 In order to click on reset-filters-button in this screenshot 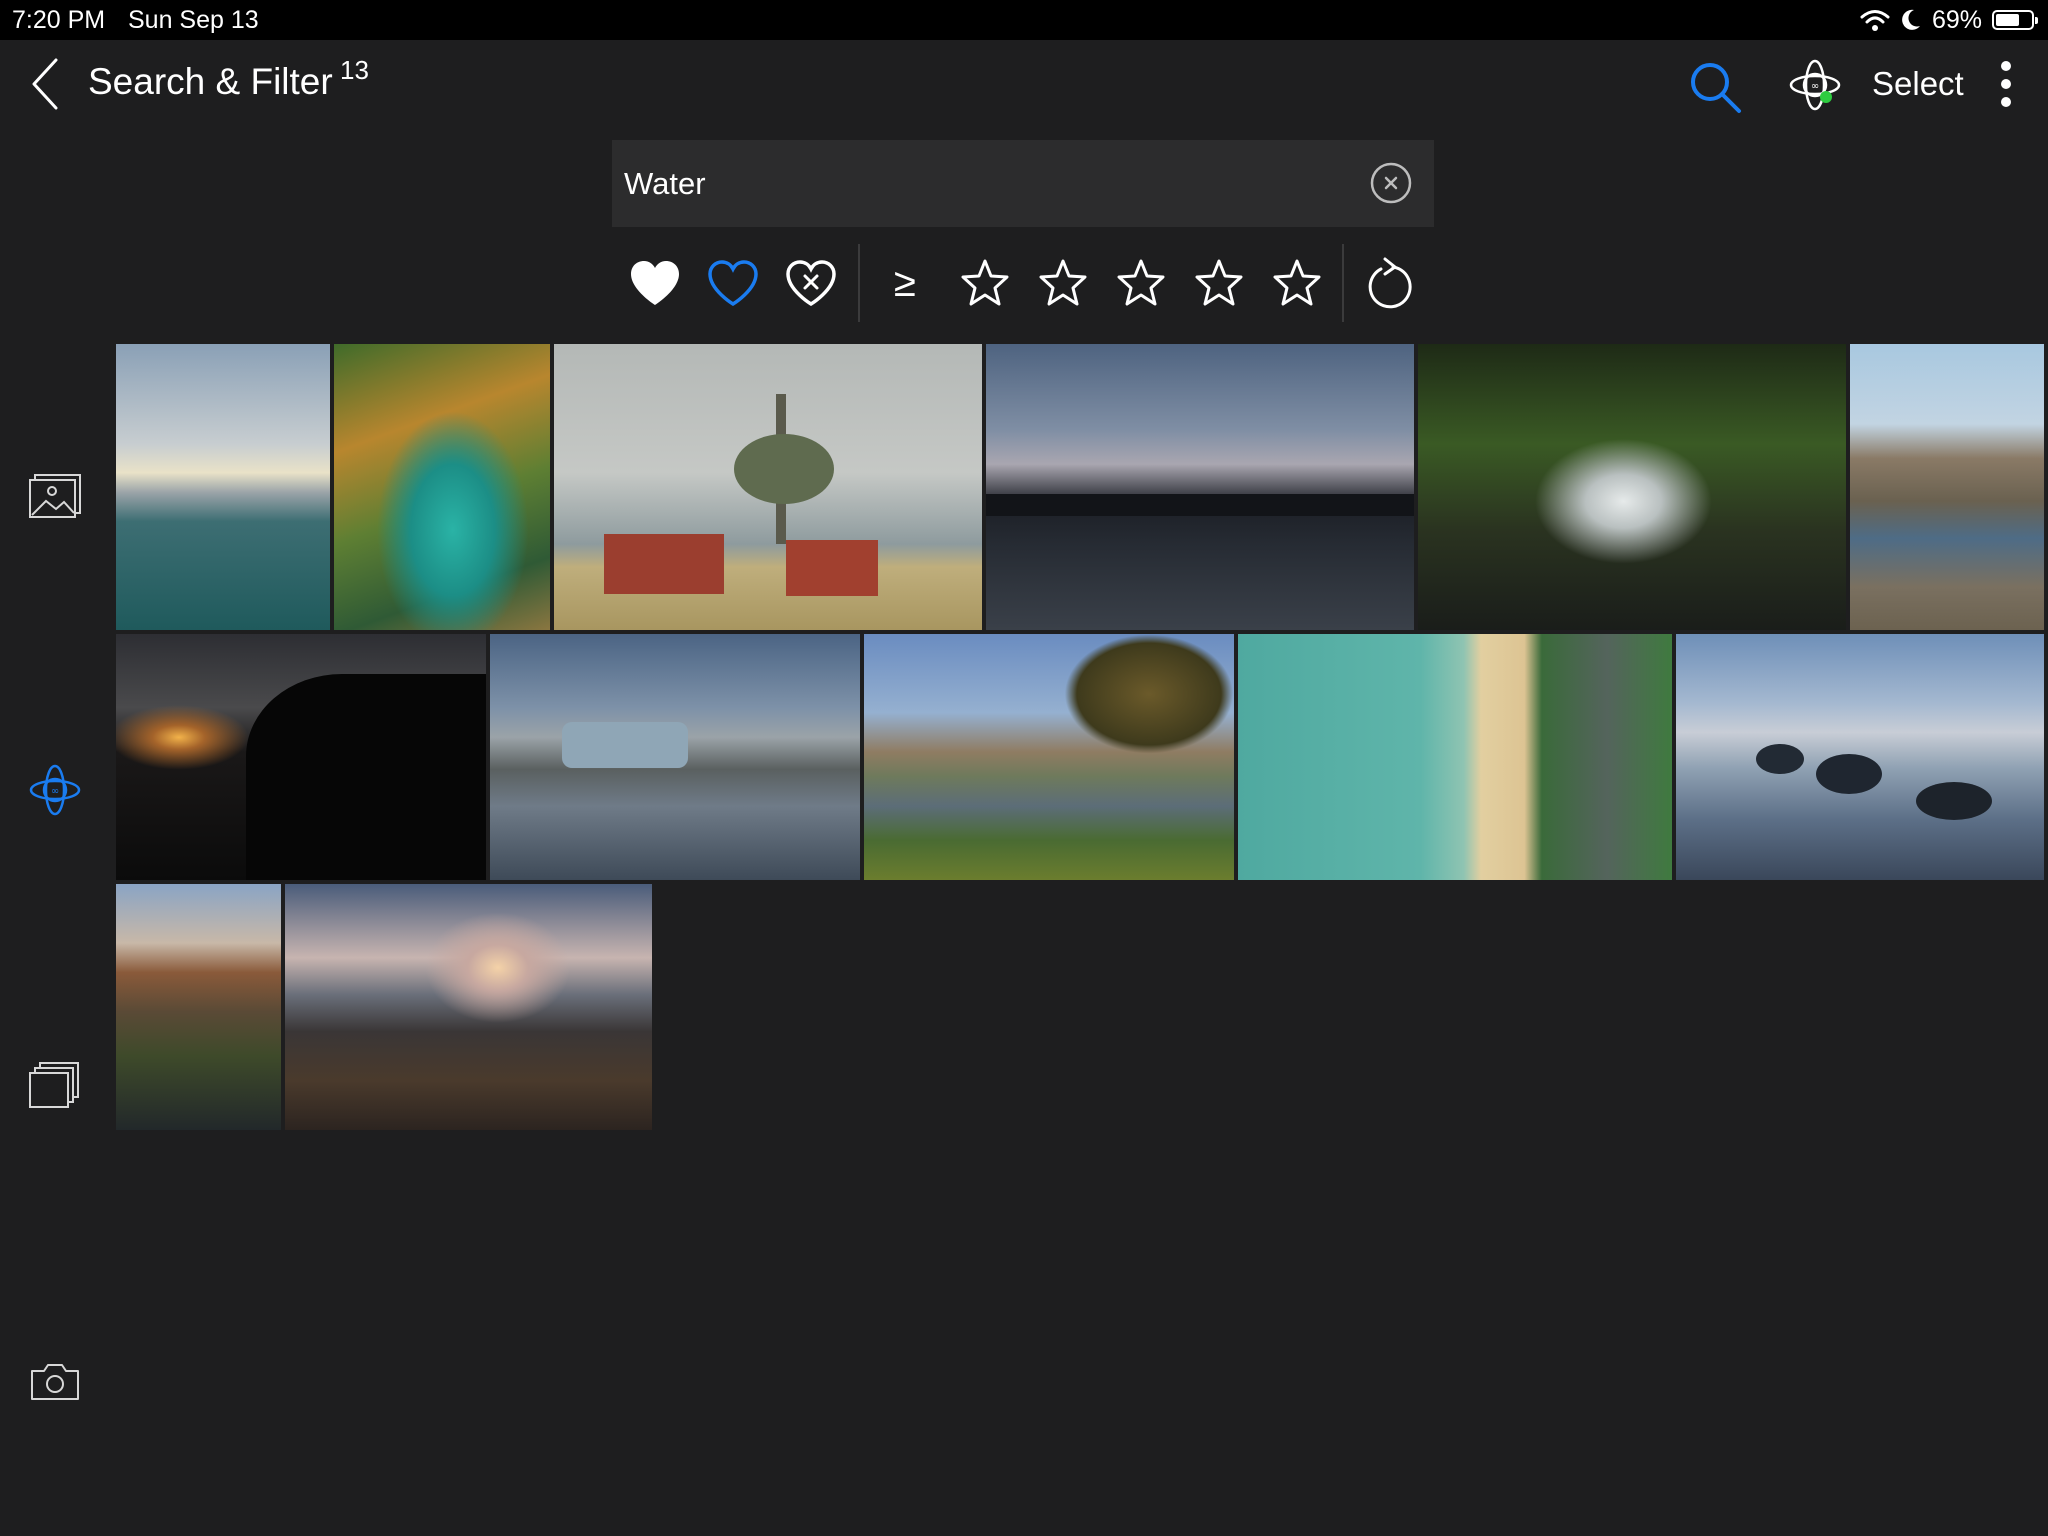, I will do `click(1389, 285)`.